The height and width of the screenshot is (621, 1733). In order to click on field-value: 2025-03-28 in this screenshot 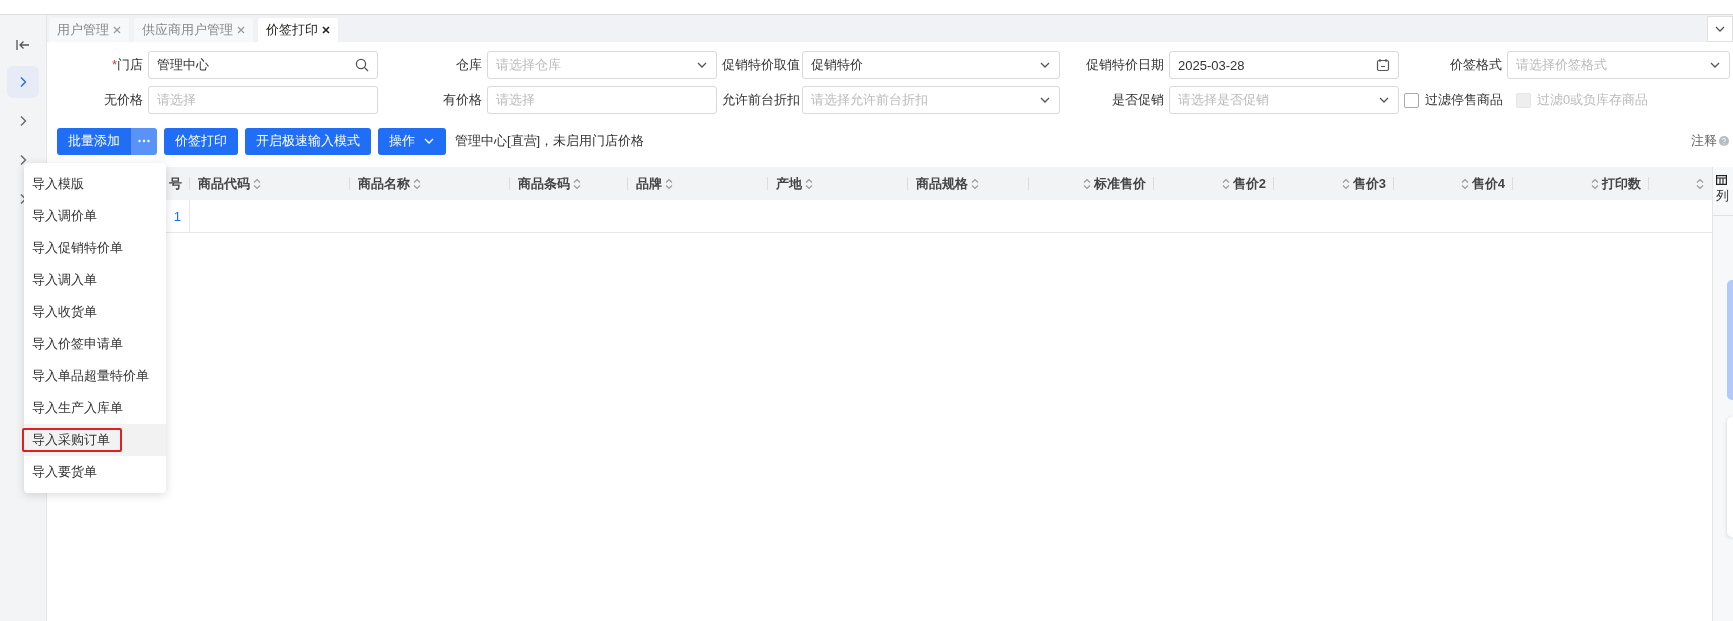, I will do `click(1211, 65)`.